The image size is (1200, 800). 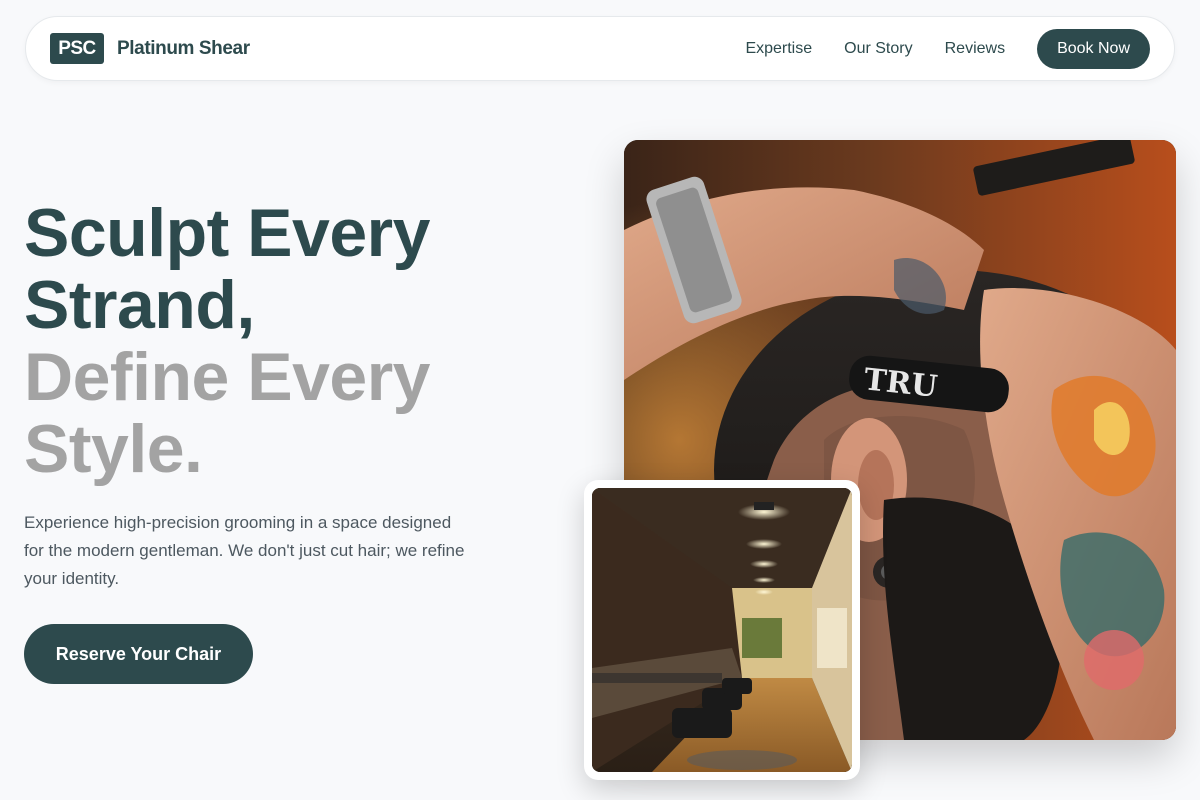 What do you see at coordinates (878, 49) in the screenshot?
I see `nav-link-our-story: Our Story` at bounding box center [878, 49].